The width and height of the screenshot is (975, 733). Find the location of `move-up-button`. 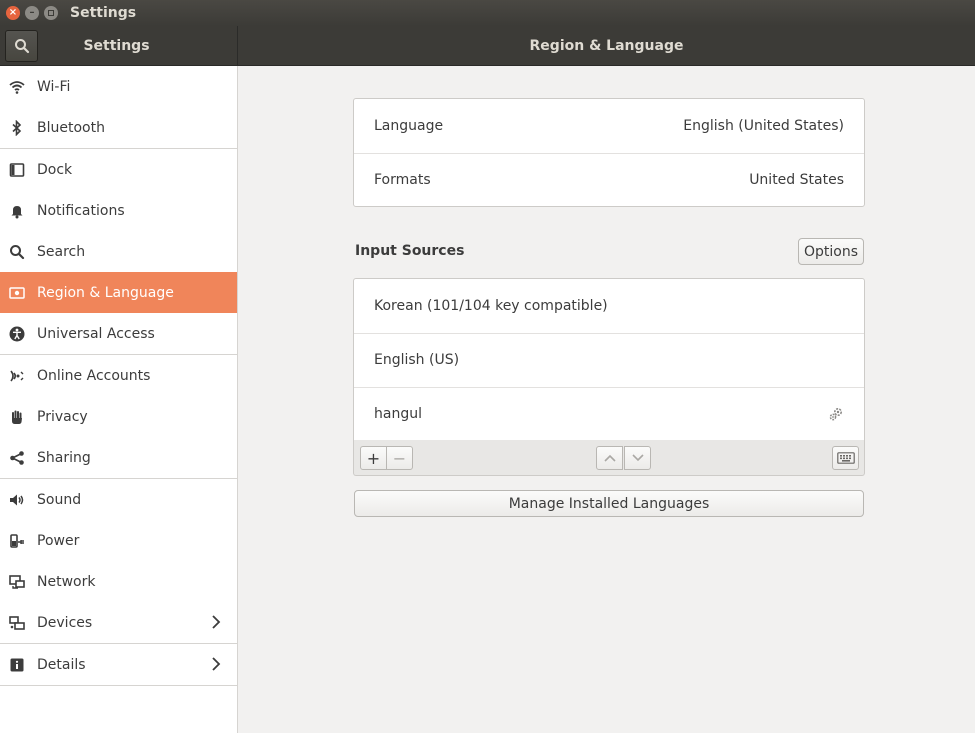

move-up-button is located at coordinates (609, 458).